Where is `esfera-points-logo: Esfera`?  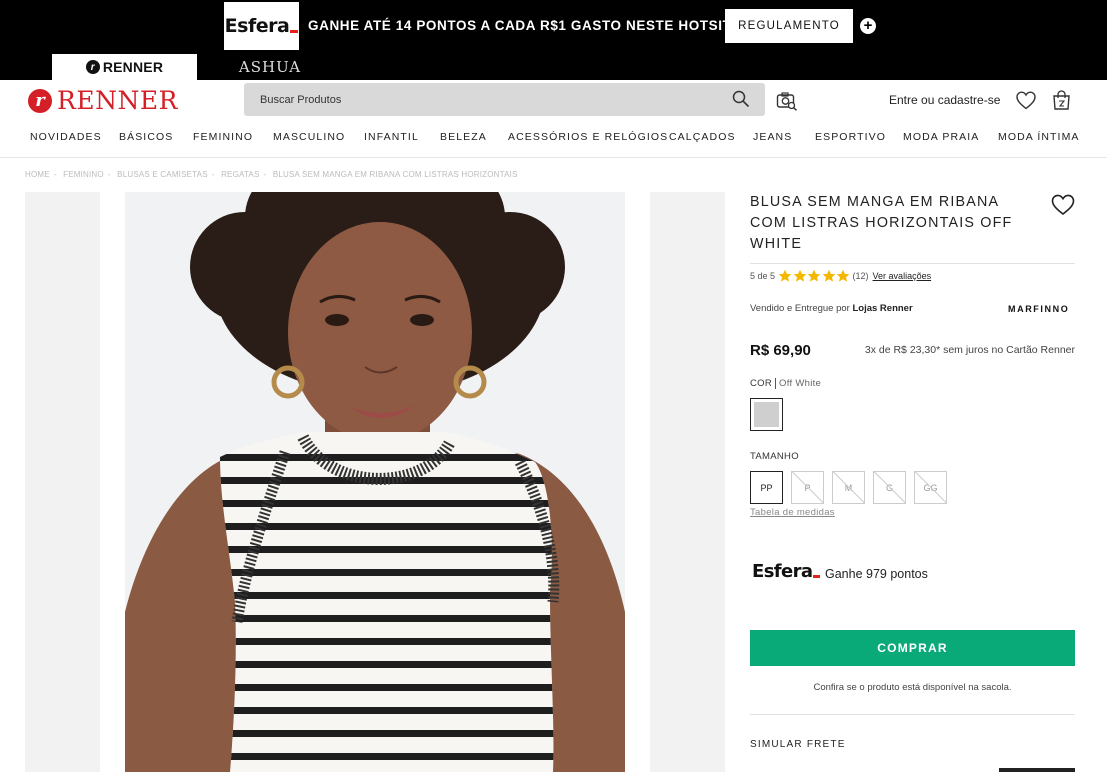
esfera-points-logo: Esfera is located at coordinates (786, 571).